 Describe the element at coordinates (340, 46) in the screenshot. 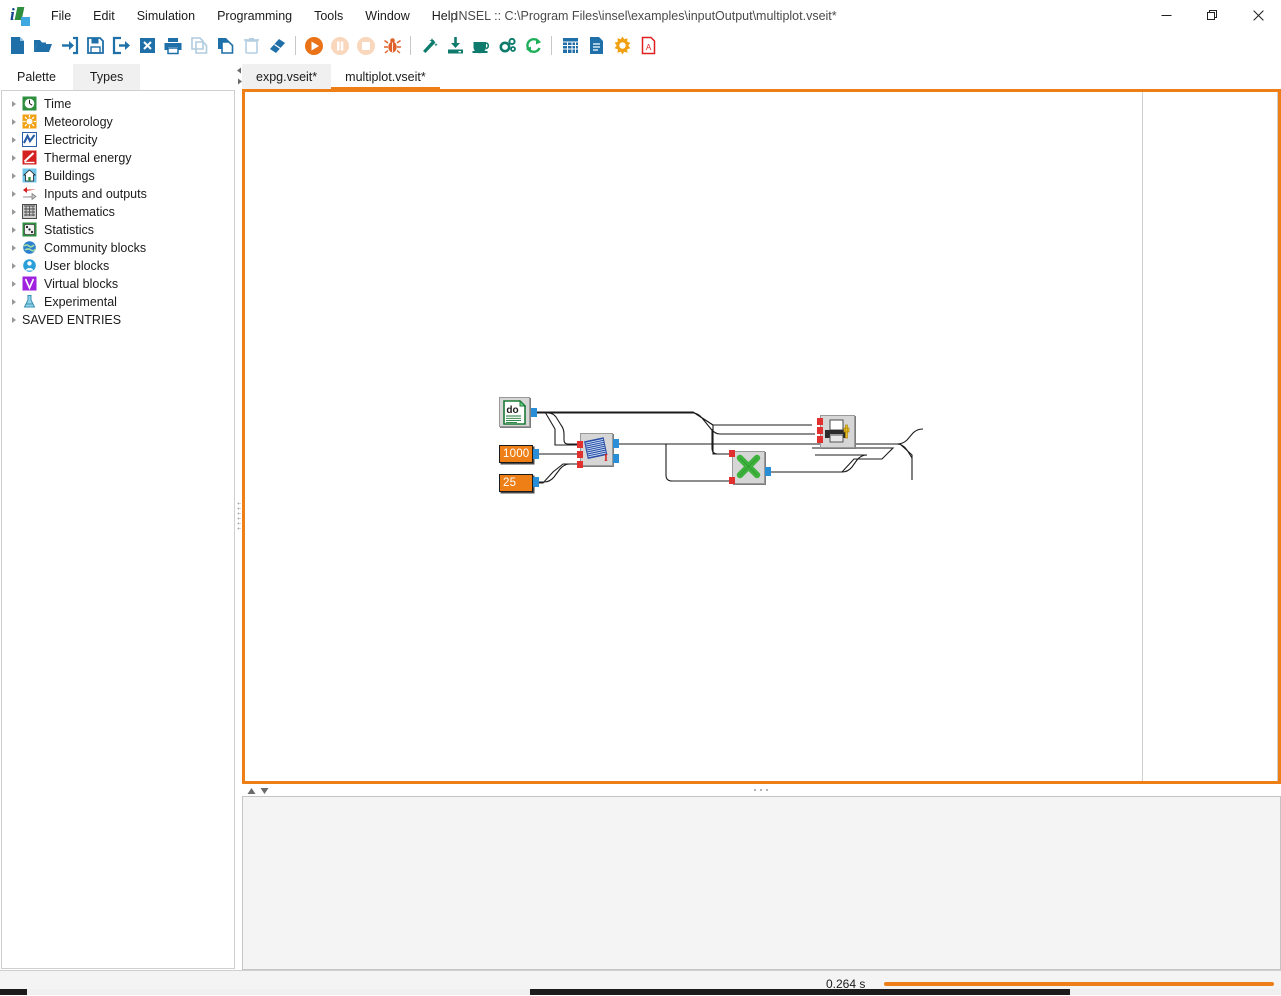

I see `pause-icon` at that location.